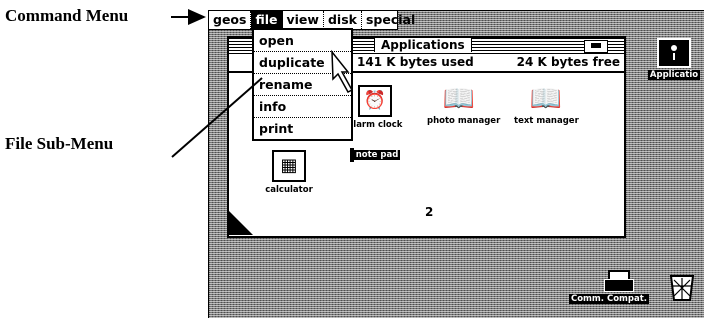 Image resolution: width=704 pixels, height=318 pixels. I want to click on icon-label: text manager, so click(546, 121).